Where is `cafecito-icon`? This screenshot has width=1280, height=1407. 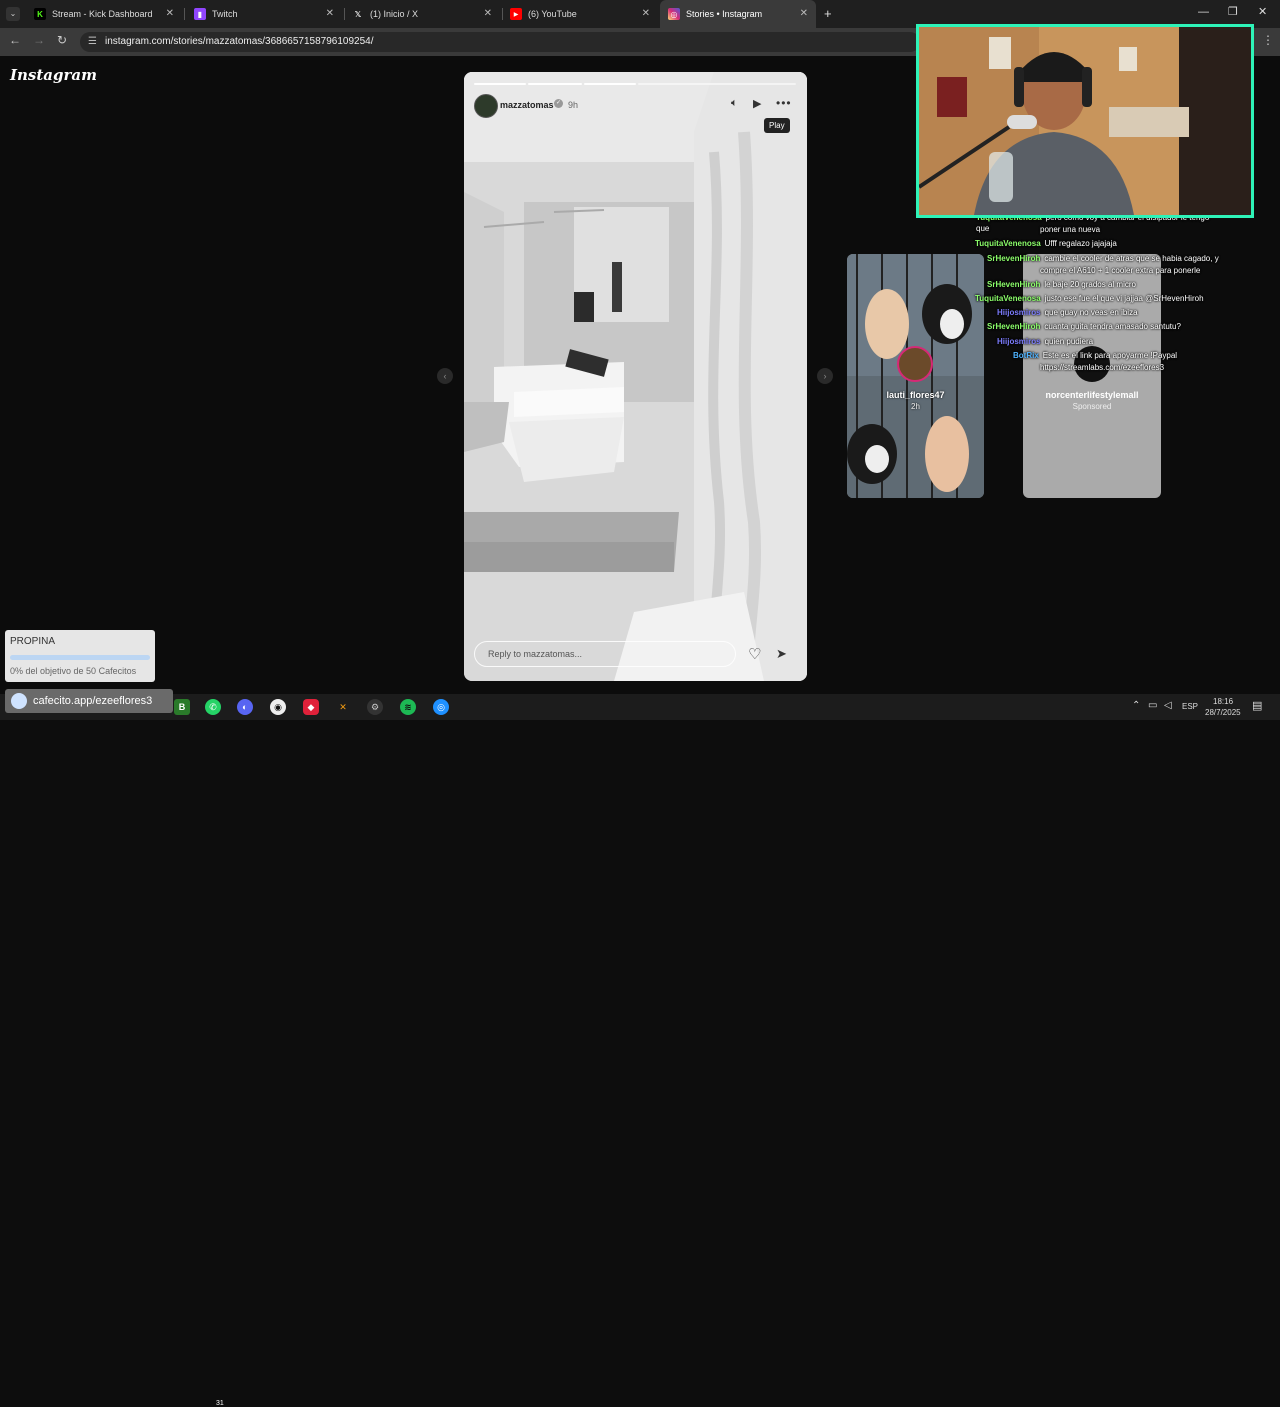 cafecito-icon is located at coordinates (19, 701).